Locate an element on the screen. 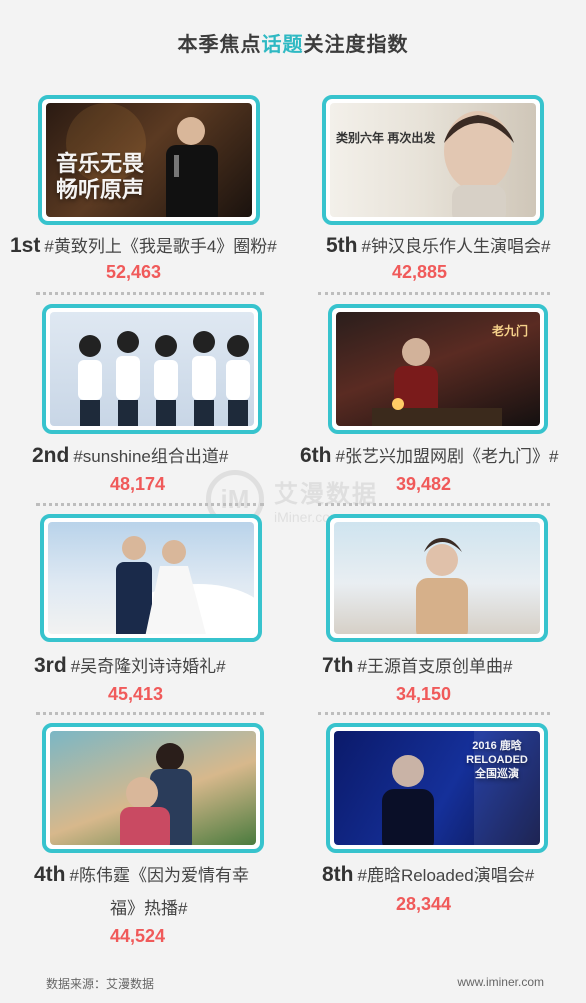 The image size is (586, 1003). photo-frame-5: 类别六年 再次出发 is located at coordinates (433, 160).